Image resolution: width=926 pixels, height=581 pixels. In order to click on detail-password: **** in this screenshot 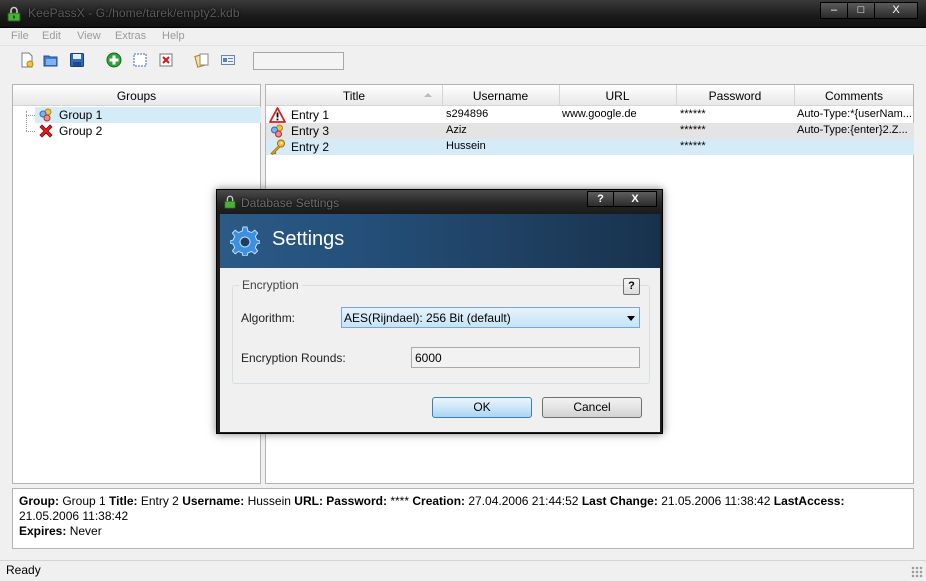, I will do `click(400, 501)`.